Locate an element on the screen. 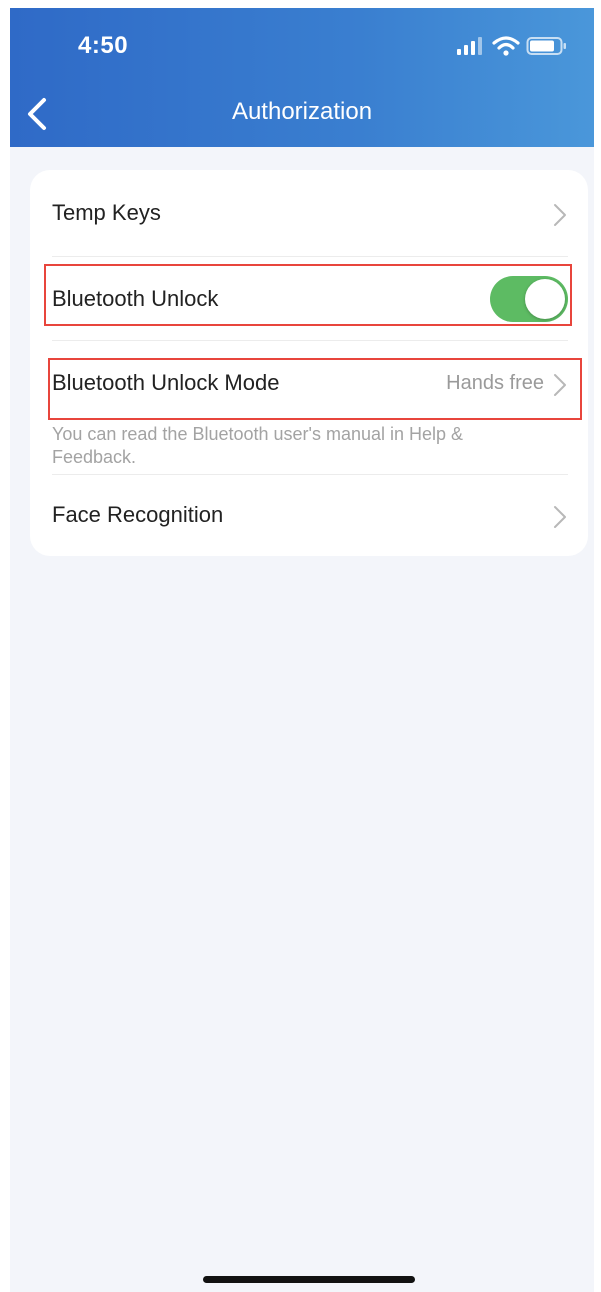 This screenshot has width=601, height=1292. bluetooth-unlock-highlight is located at coordinates (308, 295).